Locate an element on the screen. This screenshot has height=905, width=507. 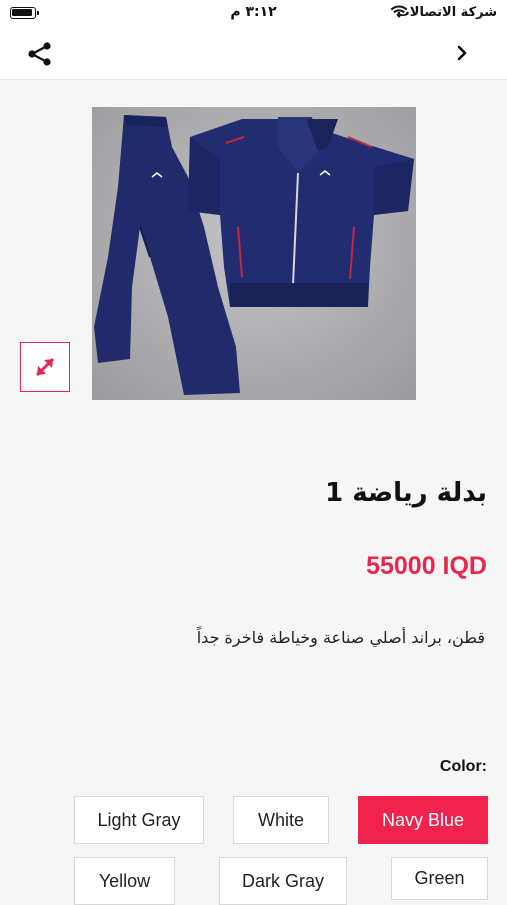
expand-arrows-icon is located at coordinates (45, 367).